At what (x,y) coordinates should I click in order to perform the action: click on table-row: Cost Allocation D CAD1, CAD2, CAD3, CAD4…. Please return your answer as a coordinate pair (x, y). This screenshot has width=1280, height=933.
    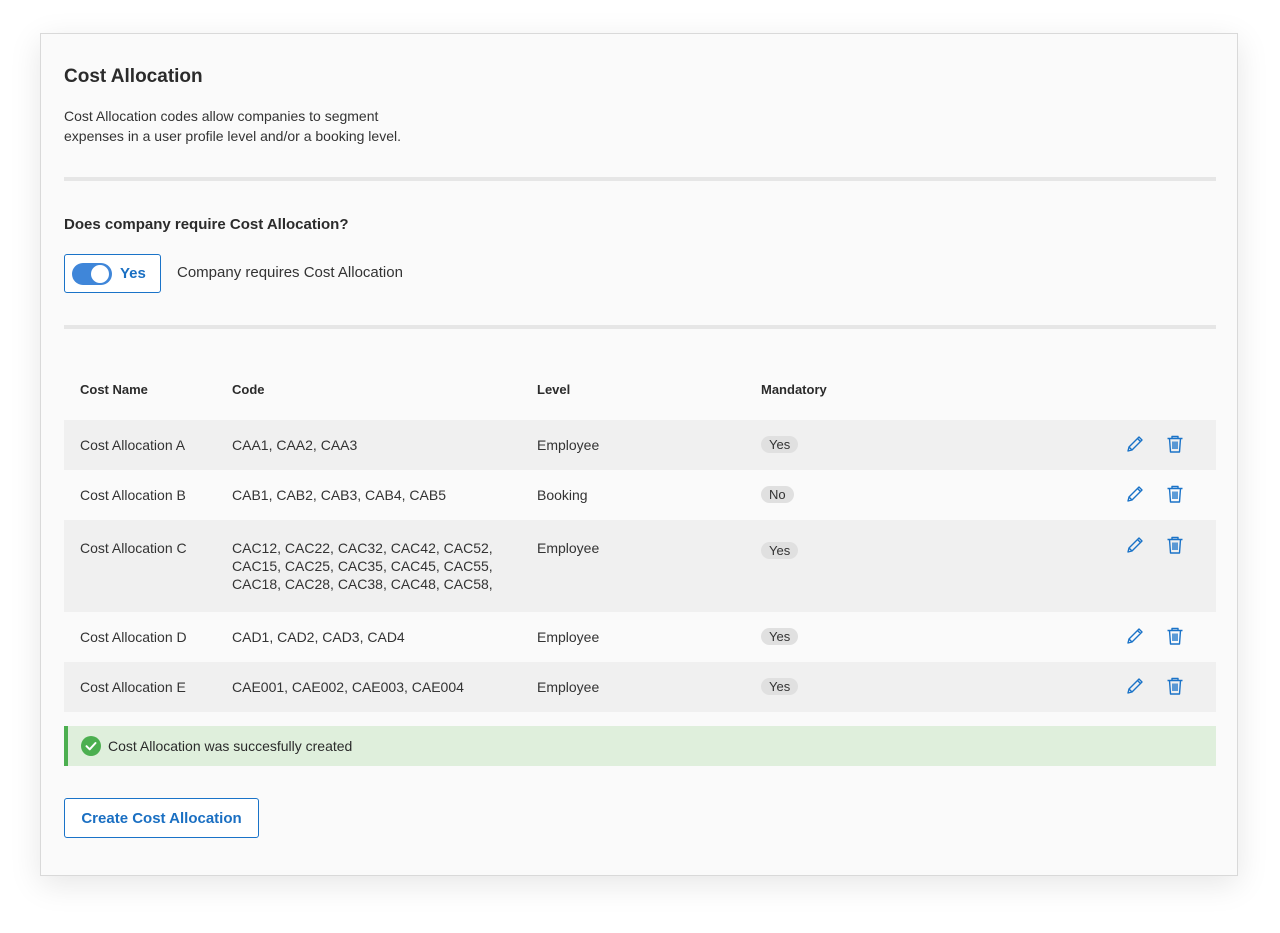
    Looking at the image, I should click on (640, 637).